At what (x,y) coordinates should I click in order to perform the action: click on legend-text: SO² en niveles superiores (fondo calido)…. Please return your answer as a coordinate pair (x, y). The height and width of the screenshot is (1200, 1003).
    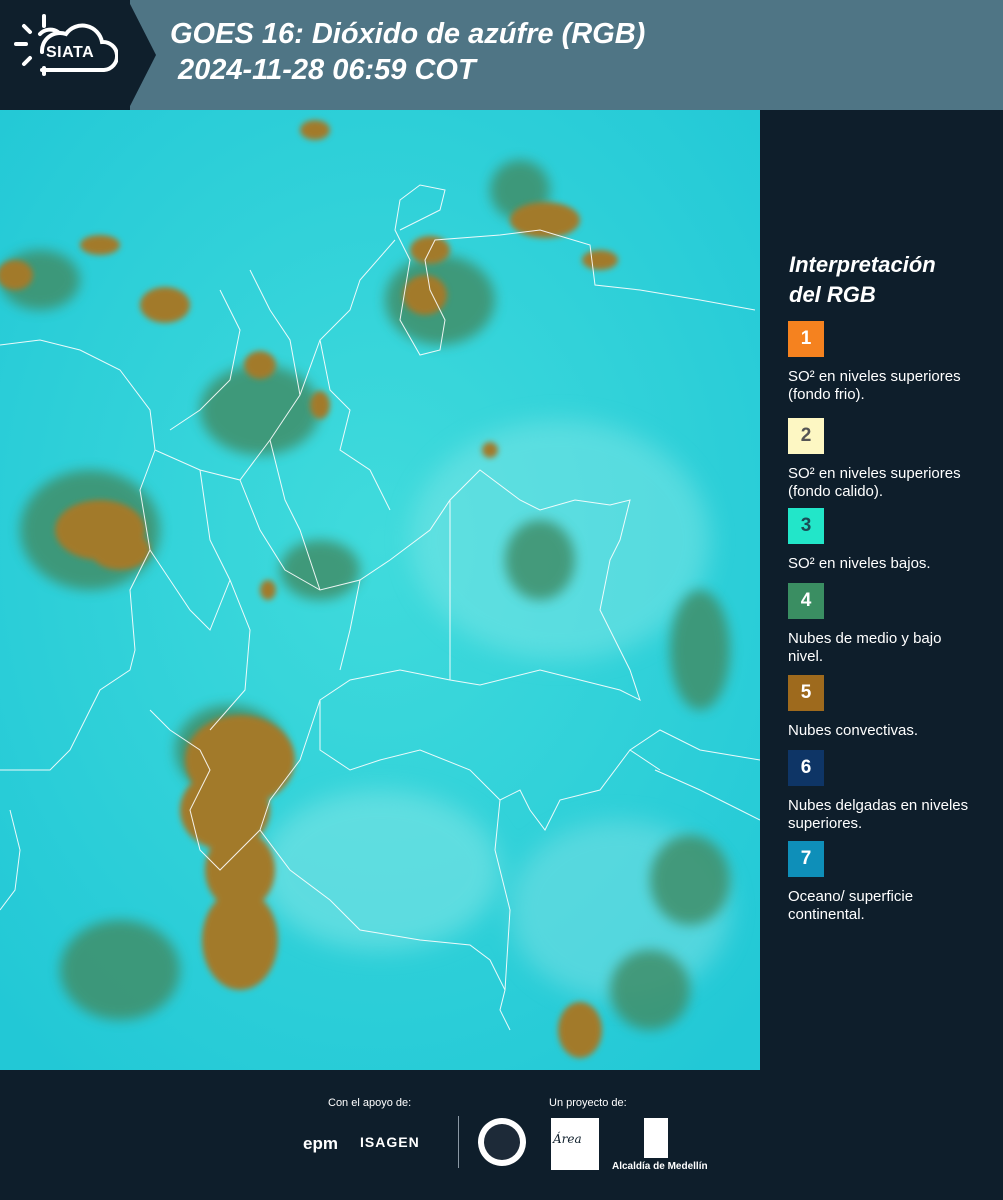
    Looking at the image, I should click on (874, 482).